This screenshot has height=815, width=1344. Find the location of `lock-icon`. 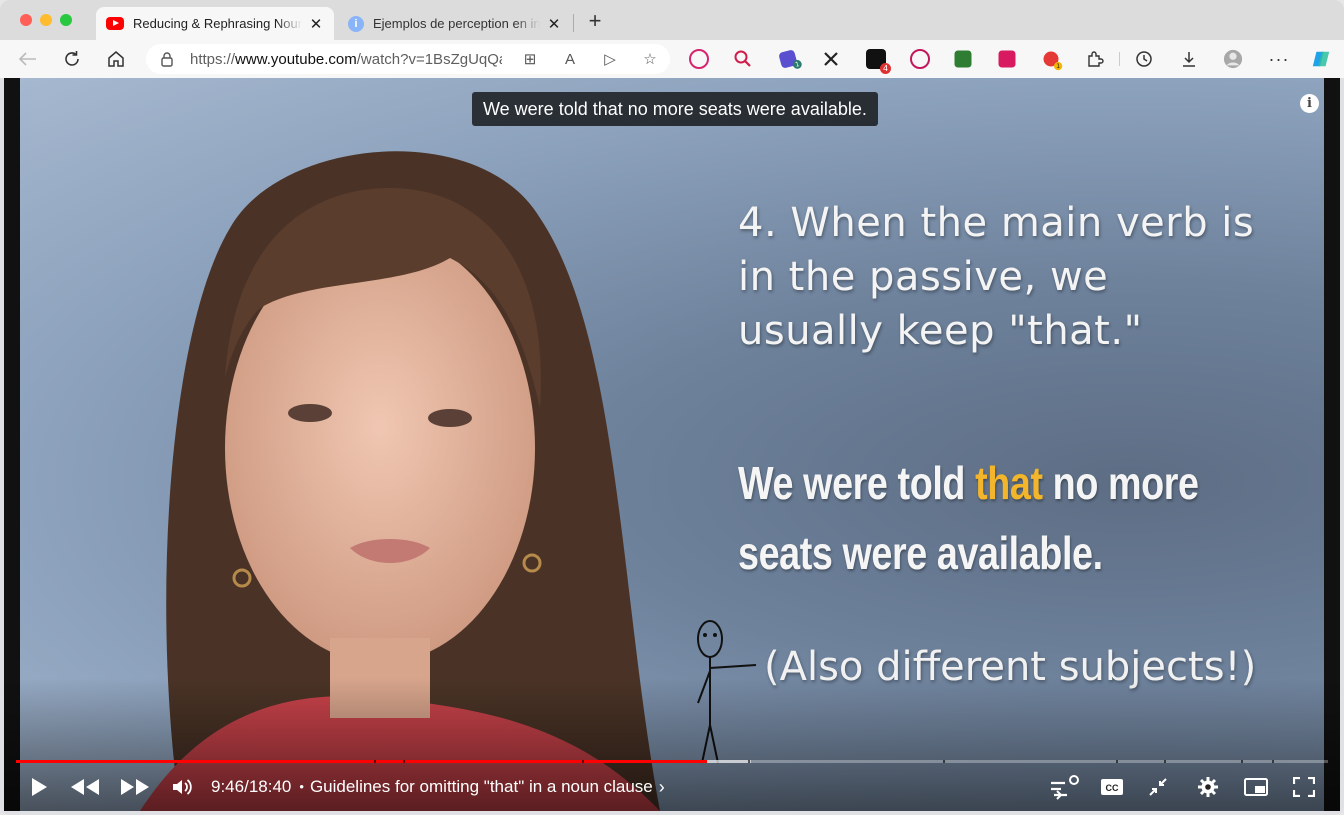

lock-icon is located at coordinates (167, 59).